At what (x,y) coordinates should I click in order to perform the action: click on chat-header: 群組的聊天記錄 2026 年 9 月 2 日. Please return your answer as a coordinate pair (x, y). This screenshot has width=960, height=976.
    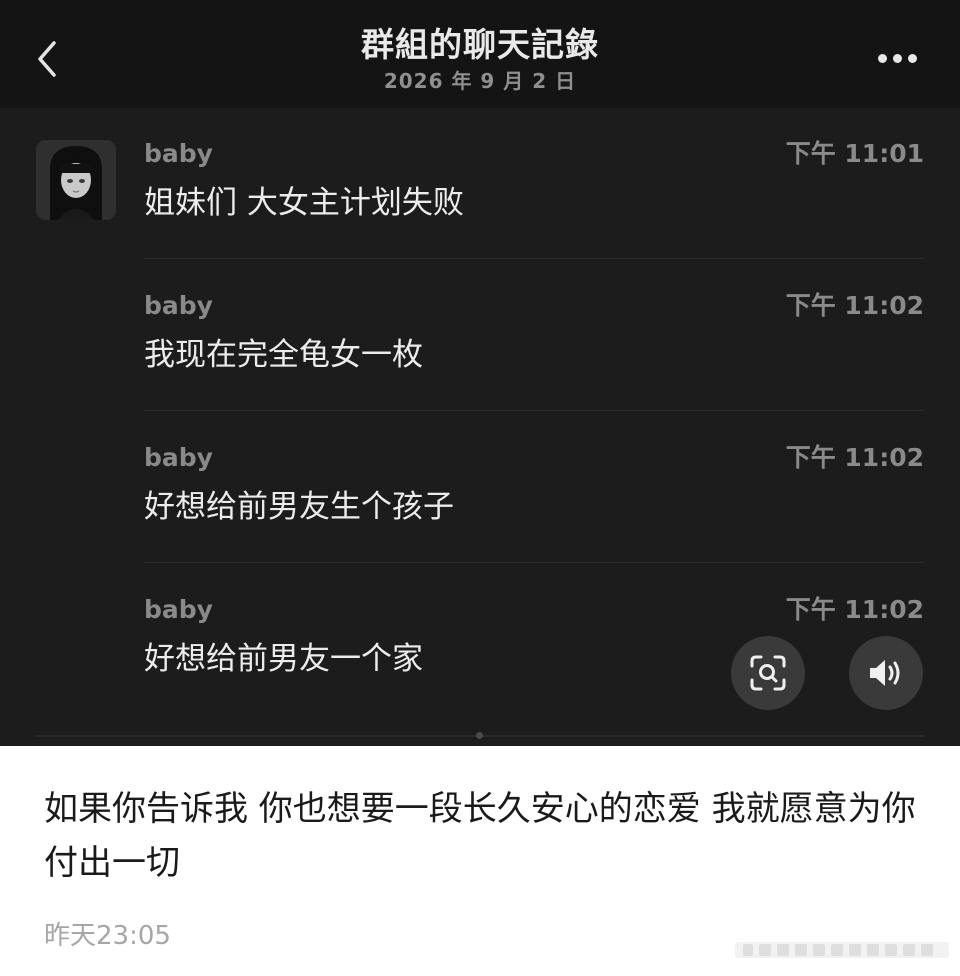
    Looking at the image, I should click on (480, 54).